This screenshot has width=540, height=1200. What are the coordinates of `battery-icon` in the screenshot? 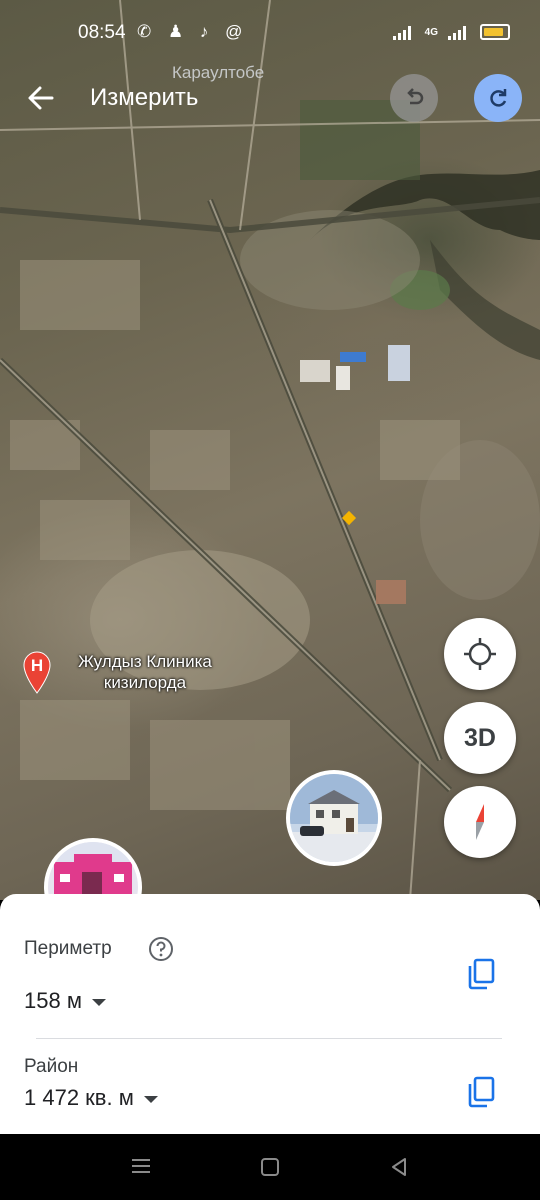 It's located at (495, 32).